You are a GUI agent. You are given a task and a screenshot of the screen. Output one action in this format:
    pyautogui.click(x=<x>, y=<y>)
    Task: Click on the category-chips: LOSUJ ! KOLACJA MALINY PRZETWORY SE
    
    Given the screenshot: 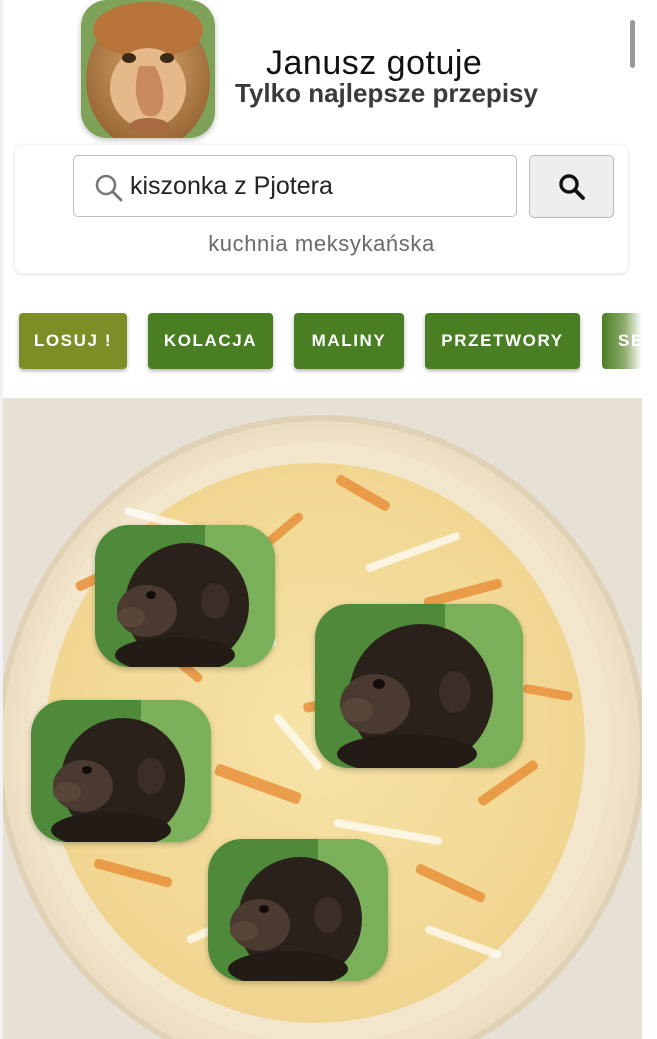 What is the action you would take?
    pyautogui.click(x=321, y=343)
    